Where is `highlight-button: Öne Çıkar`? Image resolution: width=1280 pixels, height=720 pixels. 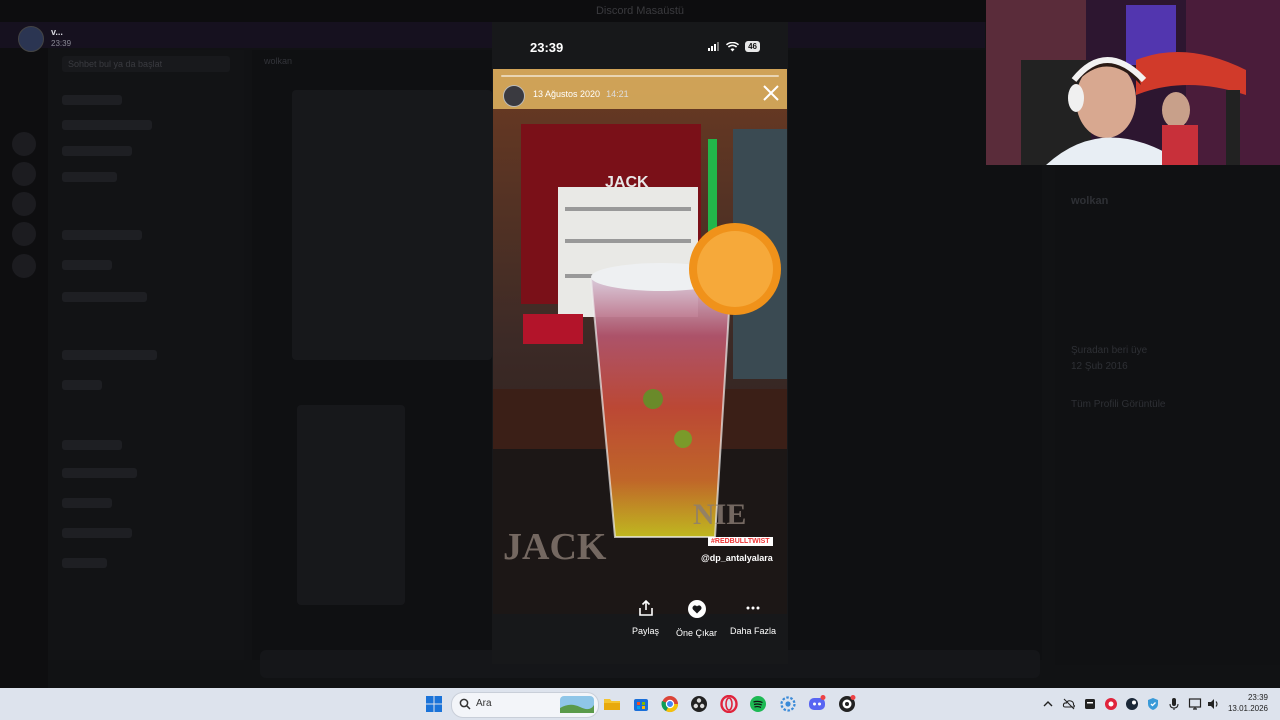
highlight-button: Öne Çıkar is located at coordinates (696, 619).